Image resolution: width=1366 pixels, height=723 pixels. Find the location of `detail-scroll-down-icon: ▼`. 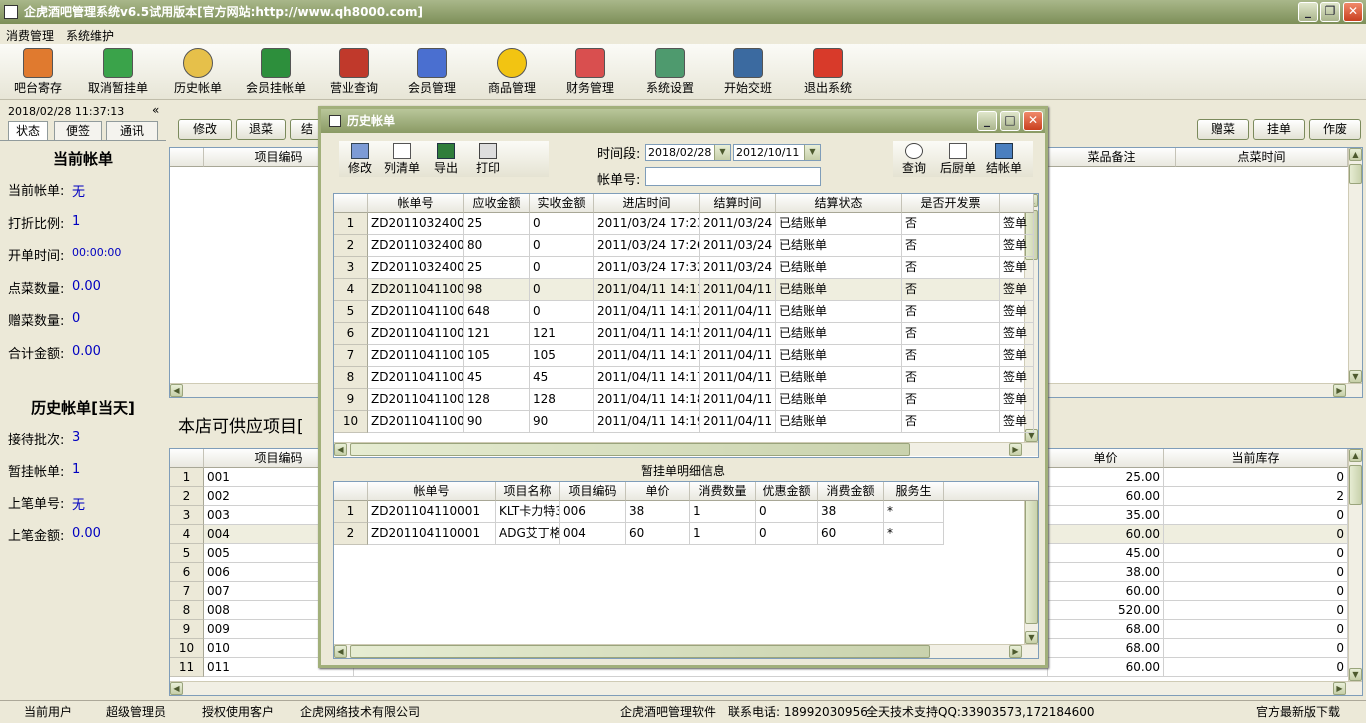

detail-scroll-down-icon: ▼ is located at coordinates (1031, 637).